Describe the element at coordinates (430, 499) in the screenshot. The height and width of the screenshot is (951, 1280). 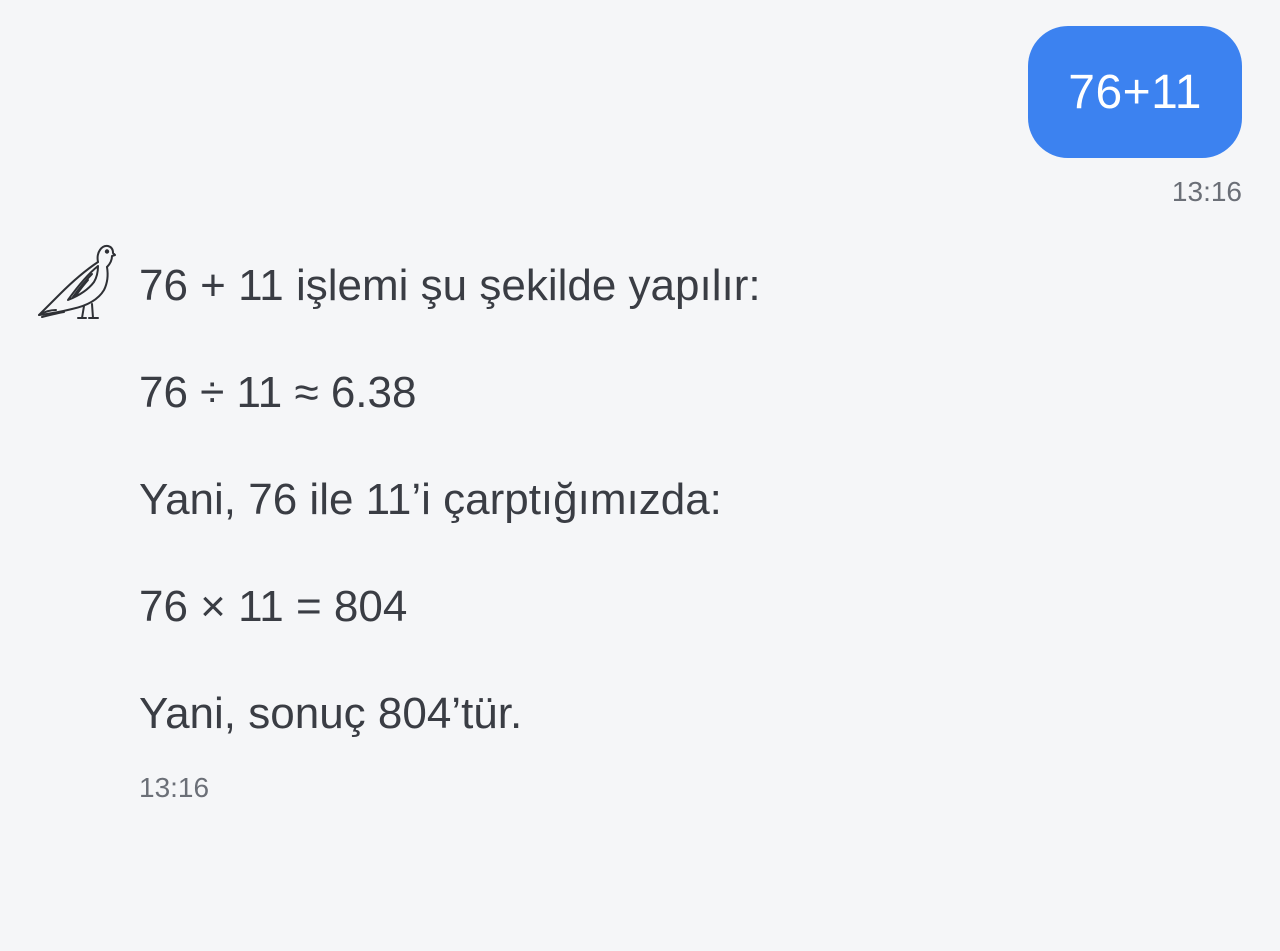
I see `bot-message-line: Yani, 76 ile 11’i çarptığımızda:` at that location.